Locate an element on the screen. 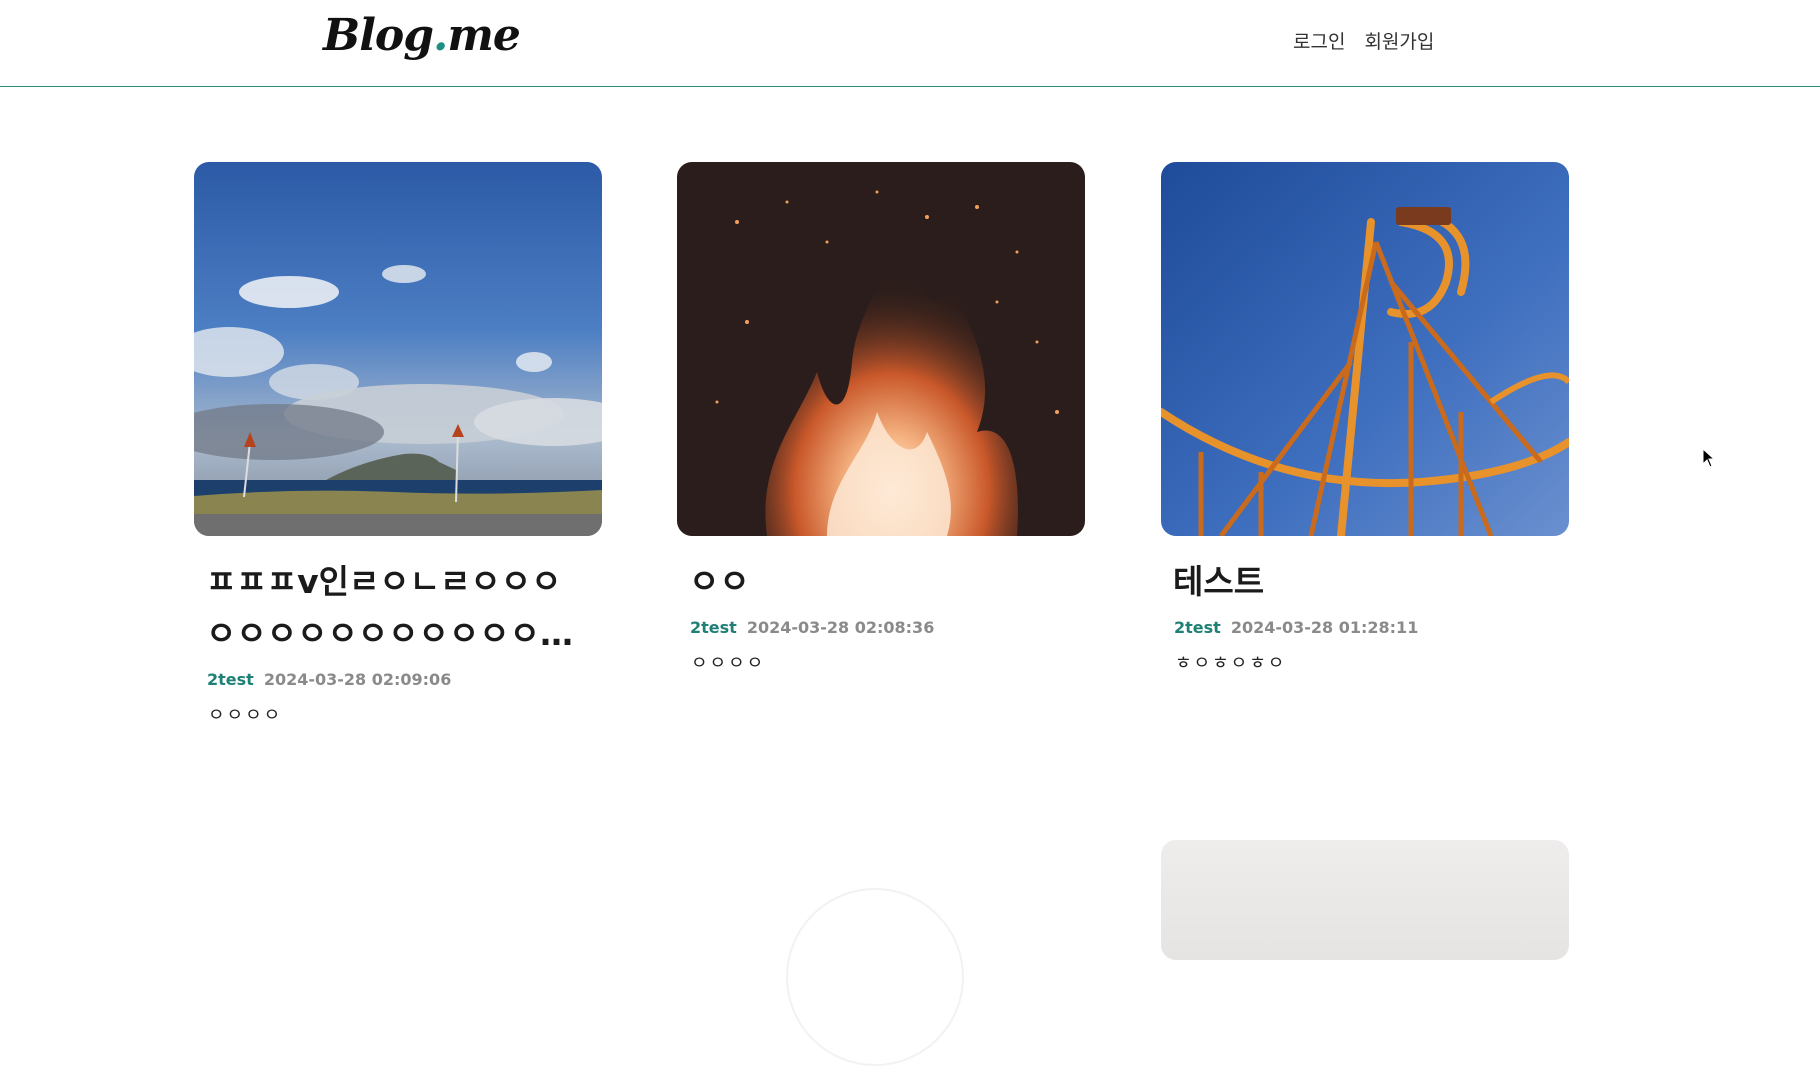 The image size is (1820, 1066). post-thumbnail-coastal-landscape is located at coordinates (398, 349).